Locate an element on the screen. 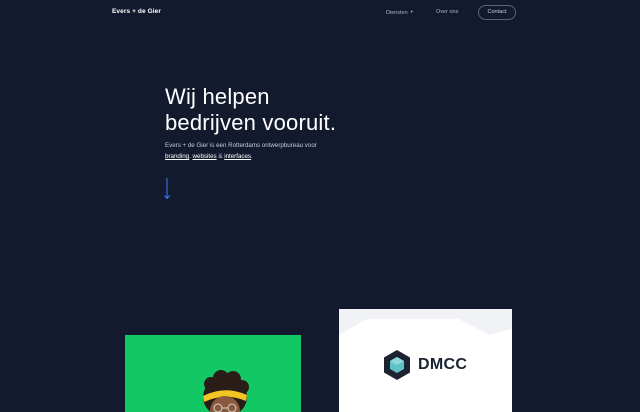  hero-title-line1: Wij helpen is located at coordinates (217, 96).